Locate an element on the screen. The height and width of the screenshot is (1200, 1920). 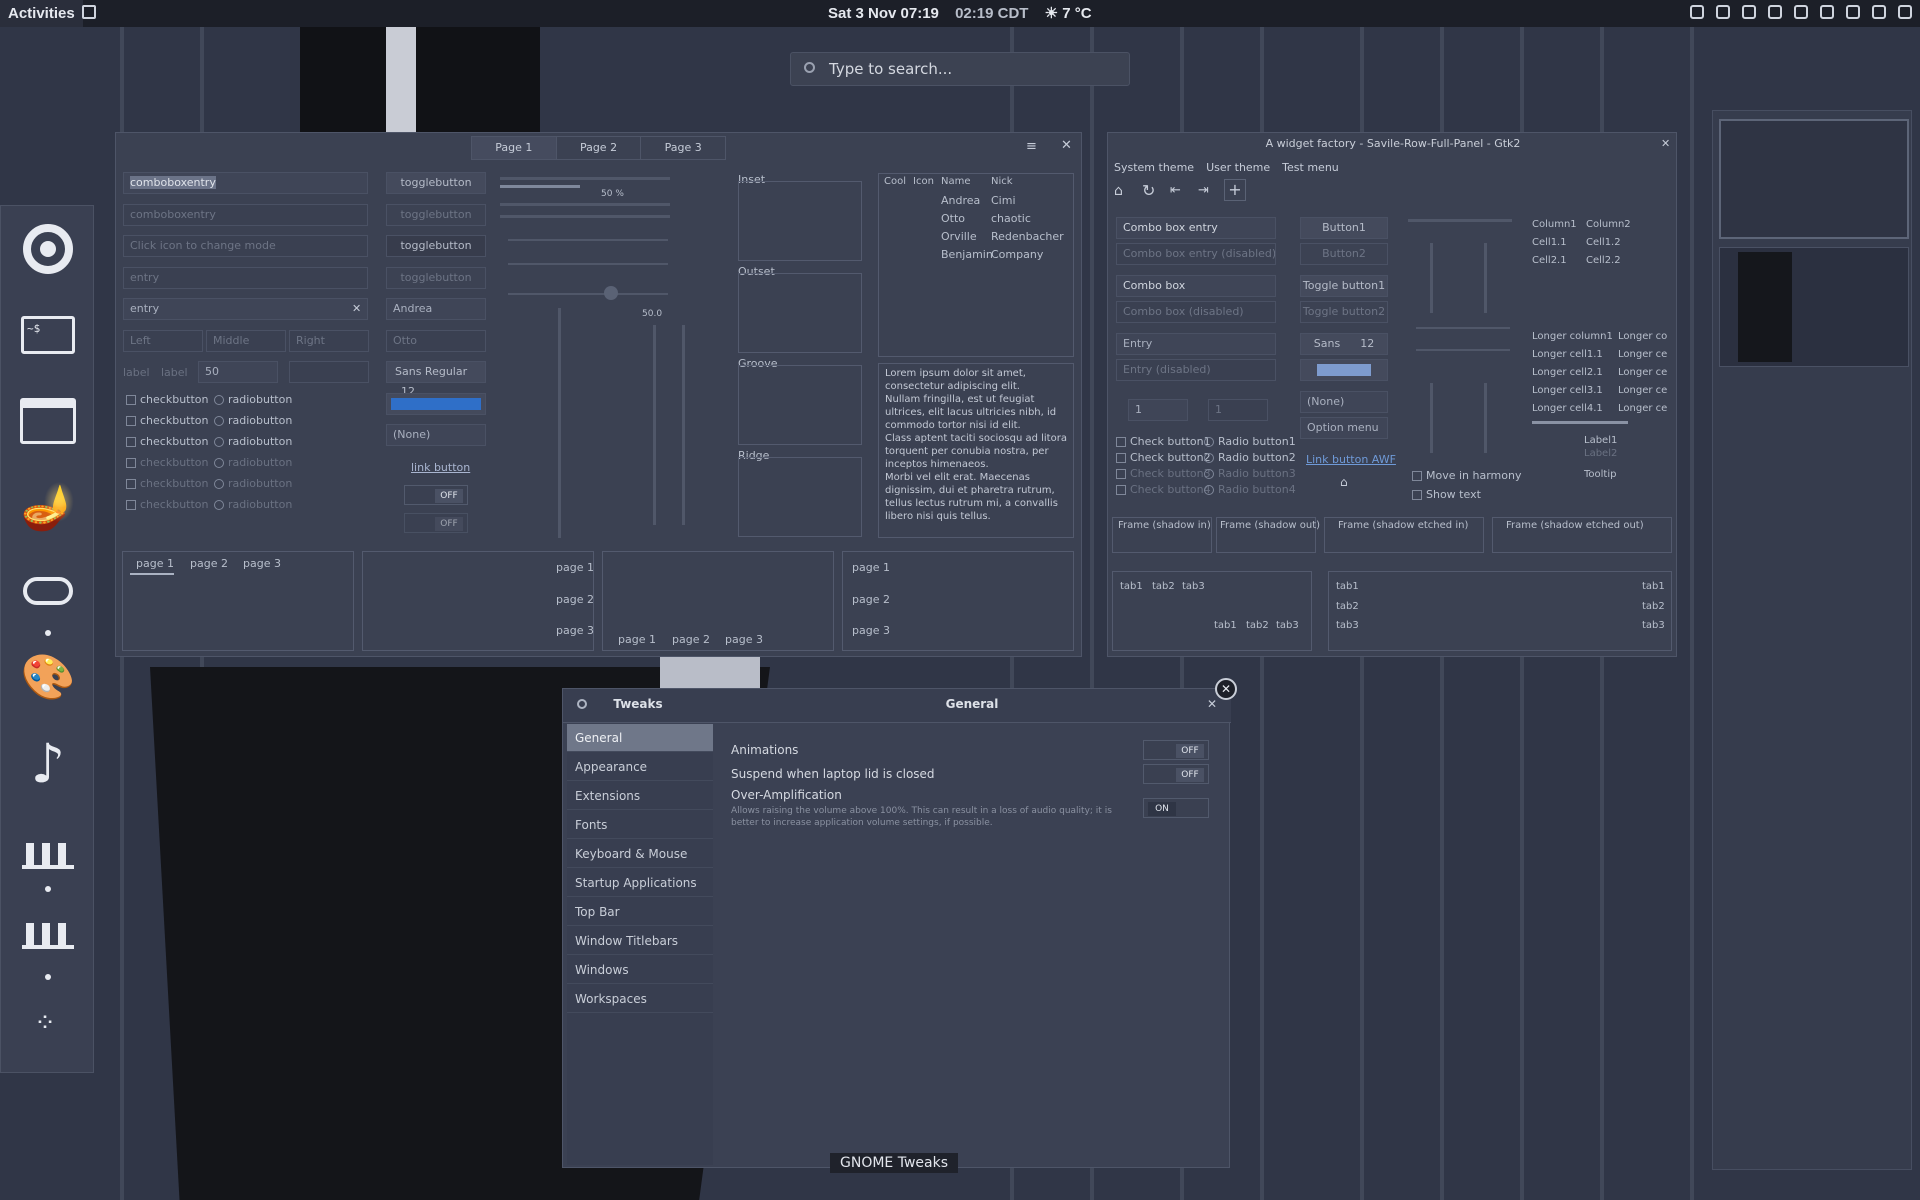
add-icon: + is located at coordinates (1235, 190).